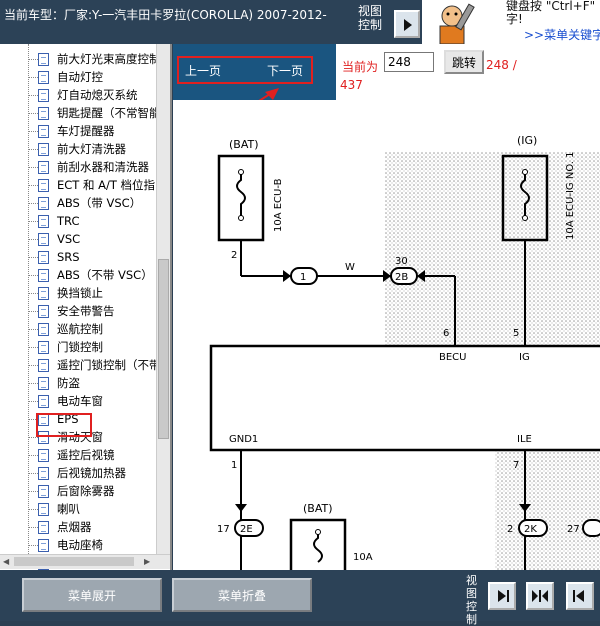 The height and width of the screenshot is (626, 600). I want to click on sidebar-item-label: 防盗, so click(68, 383).